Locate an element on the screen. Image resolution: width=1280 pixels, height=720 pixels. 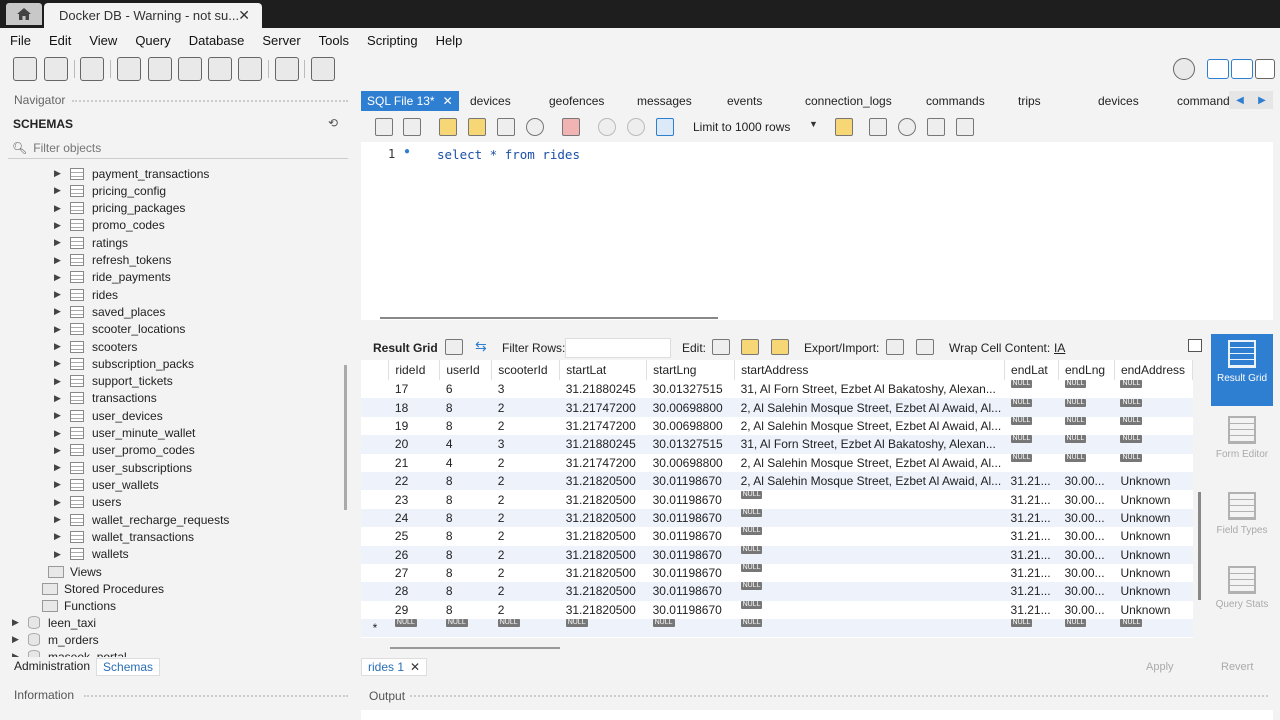
table-cell: 6 is located at coordinates (466, 389).